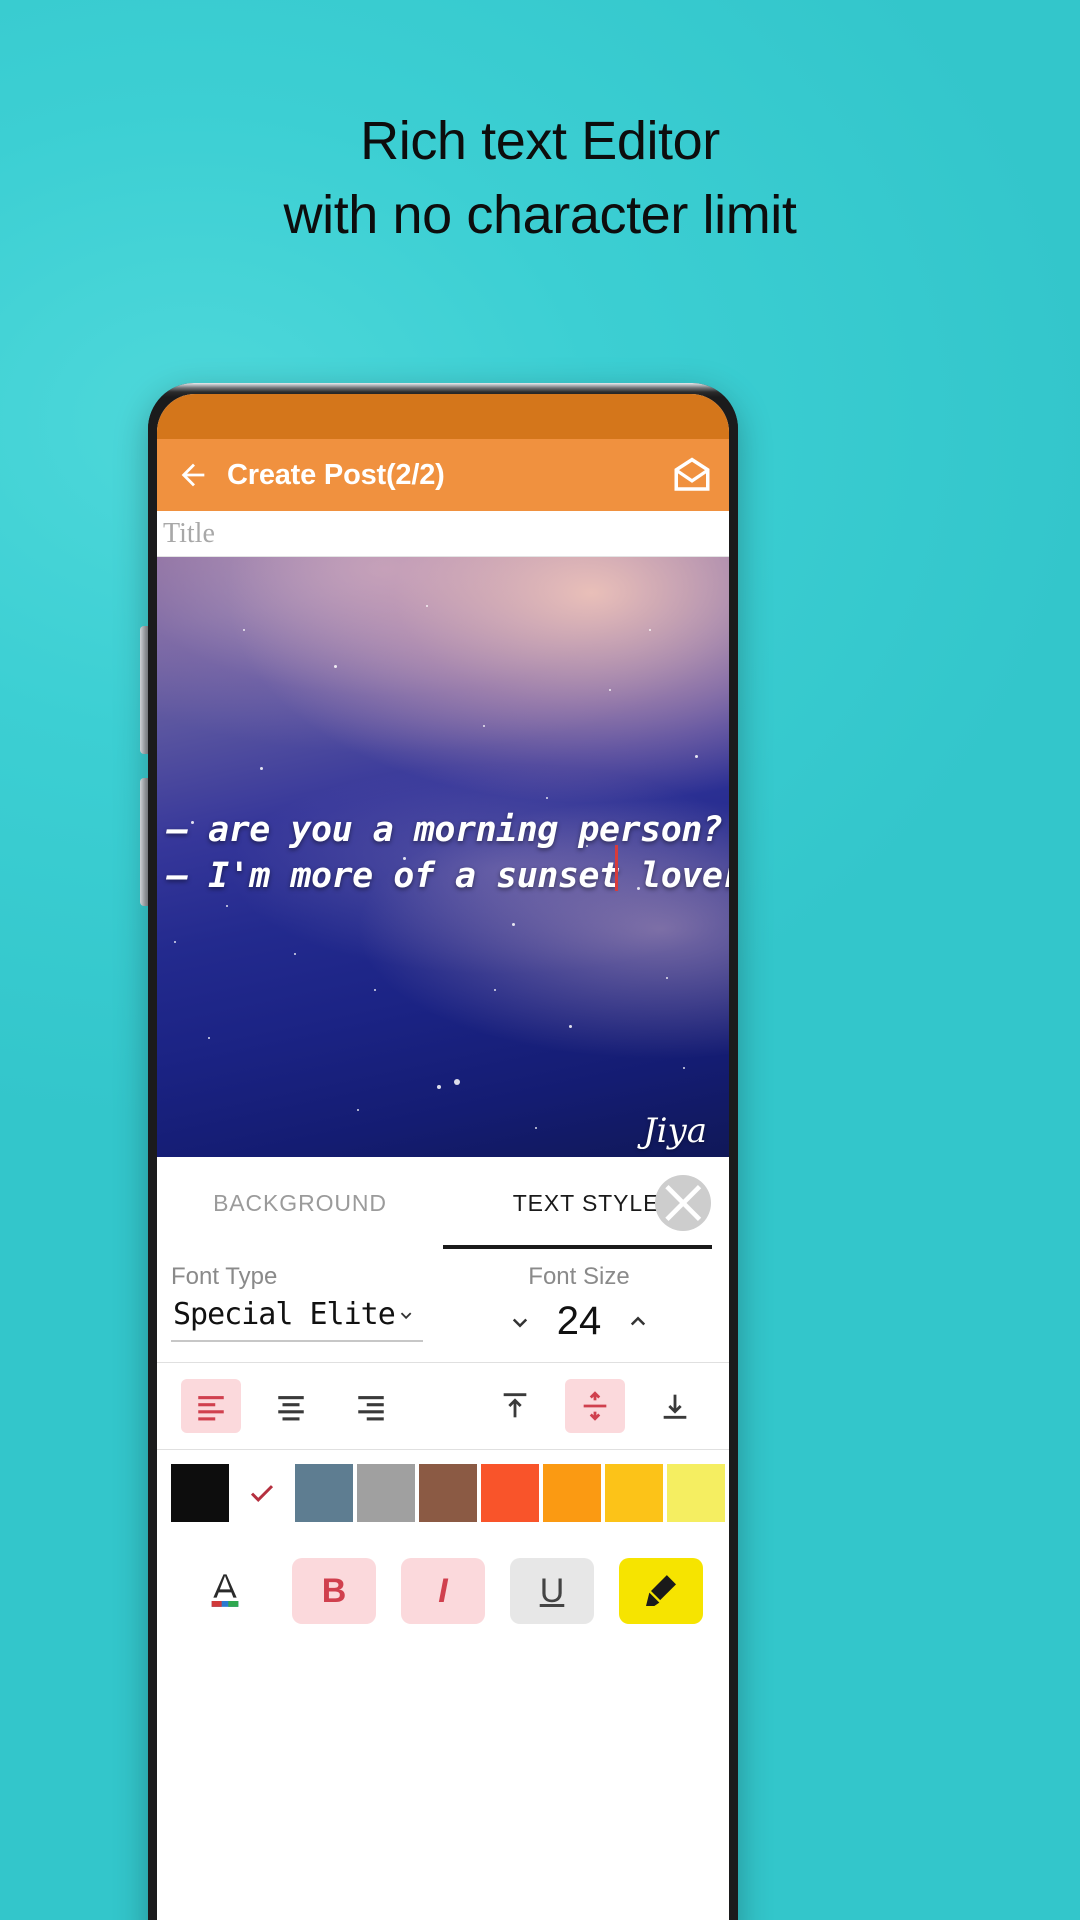  I want to click on alignment-row, so click(443, 1406).